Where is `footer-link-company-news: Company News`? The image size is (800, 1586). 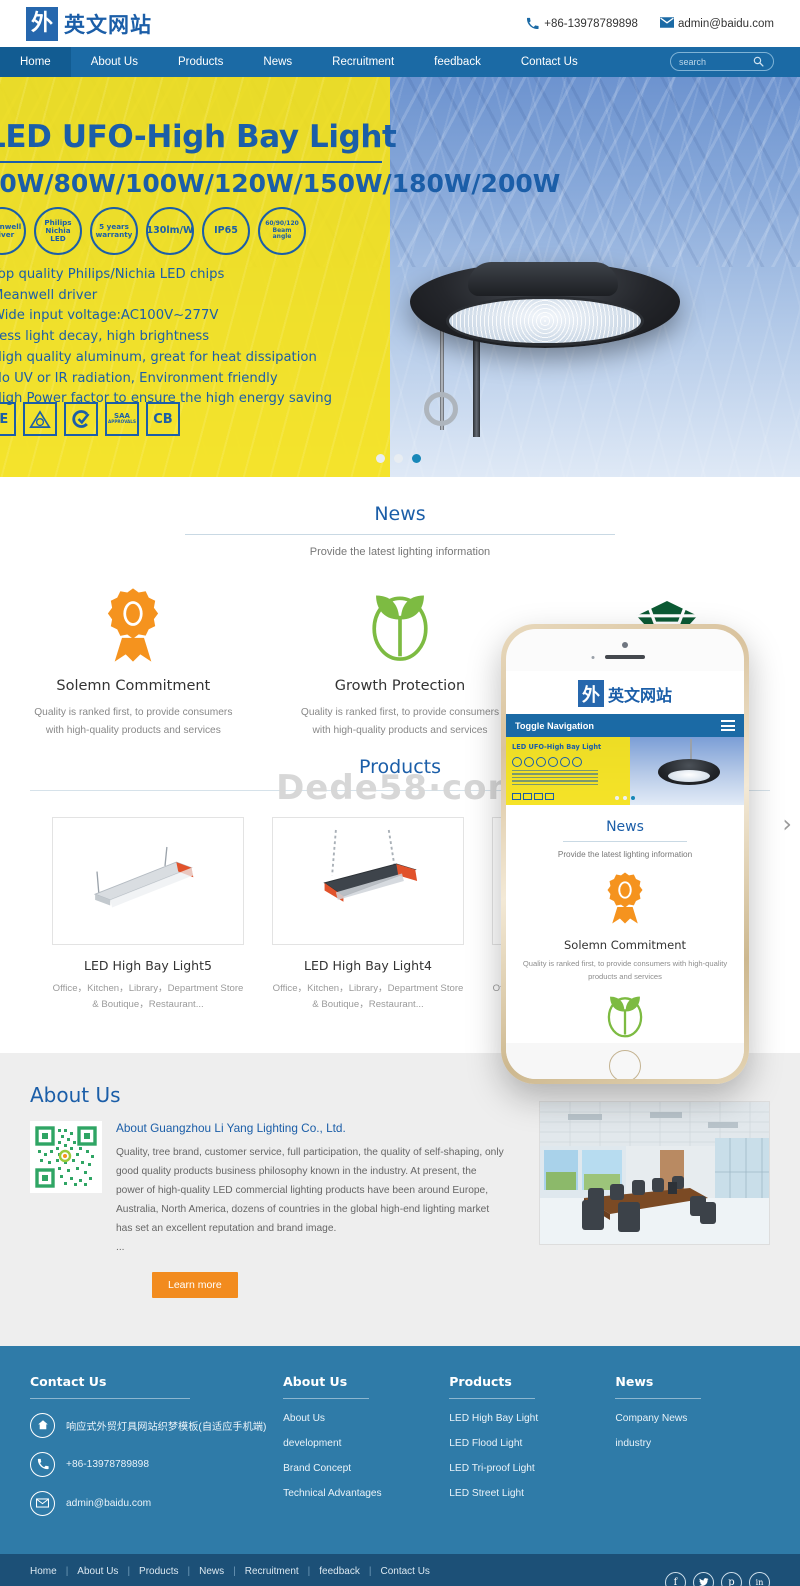 footer-link-company-news: Company News is located at coordinates (692, 1418).